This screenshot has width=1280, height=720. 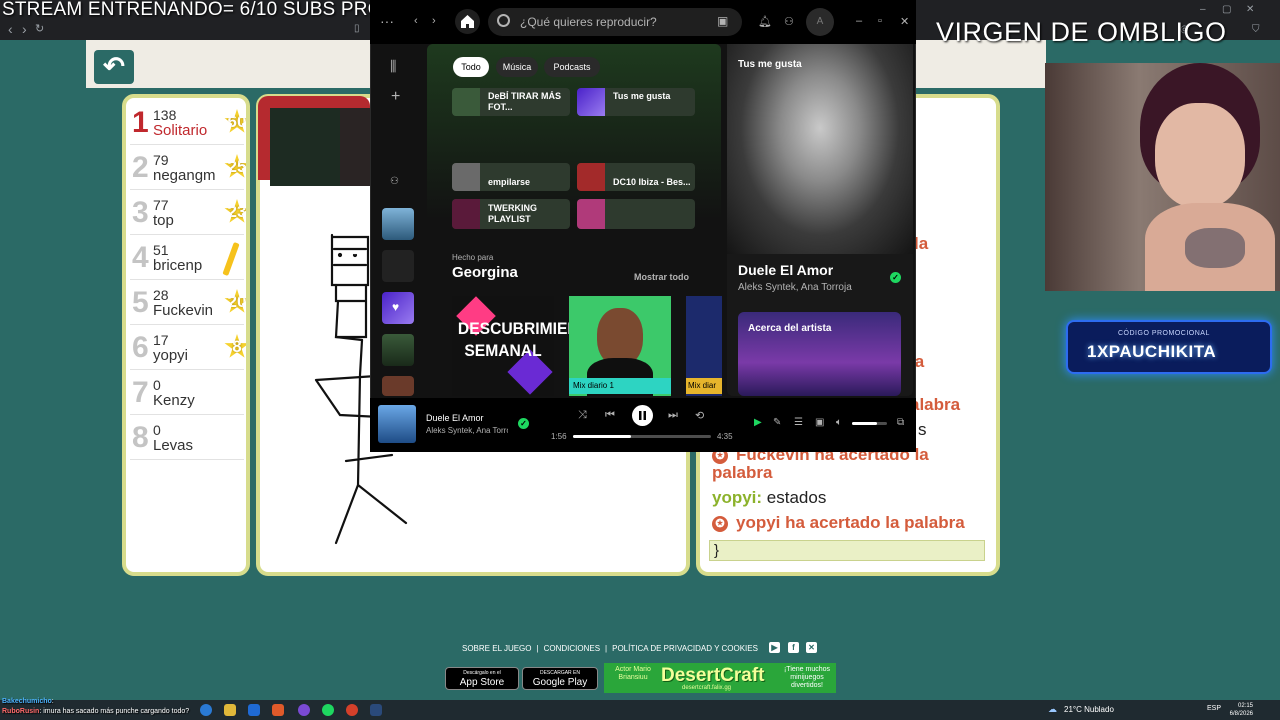 I want to click on now-playing-view-icon: ▶, so click(x=758, y=422).